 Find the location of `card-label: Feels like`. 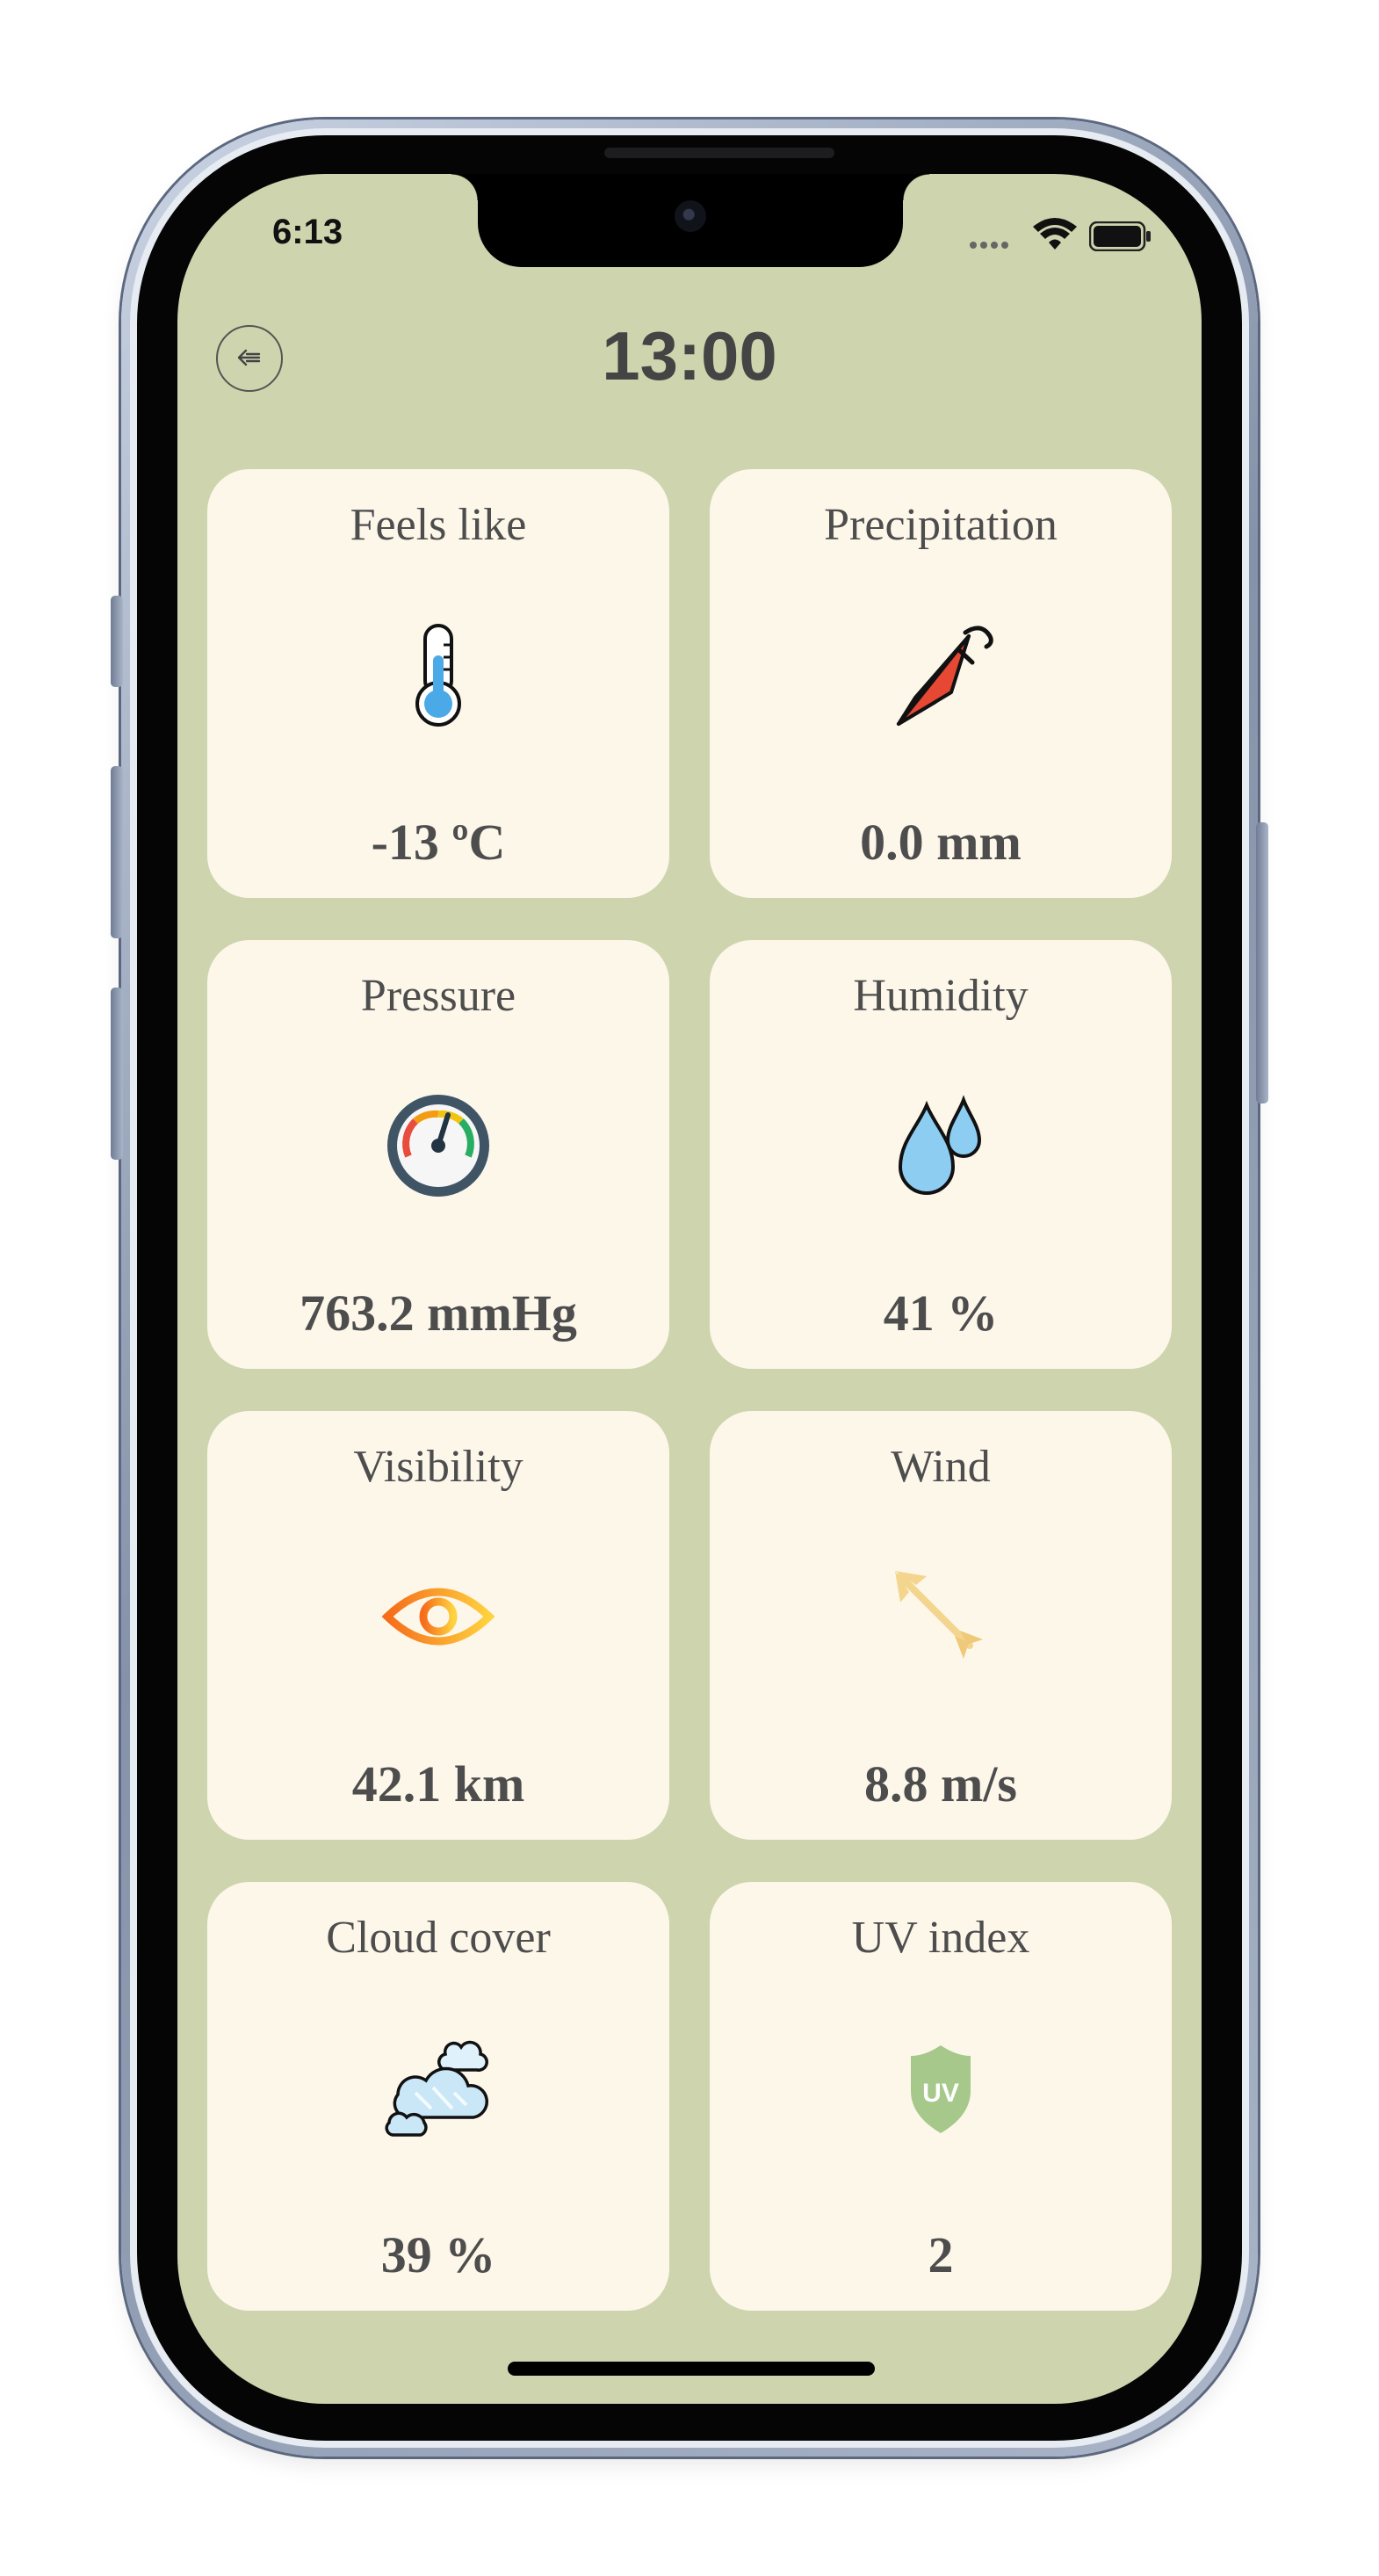

card-label: Feels like is located at coordinates (438, 525).